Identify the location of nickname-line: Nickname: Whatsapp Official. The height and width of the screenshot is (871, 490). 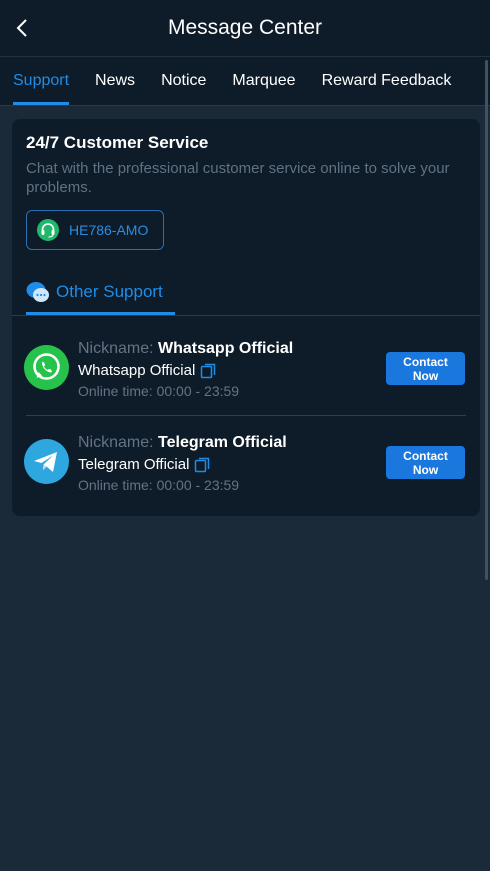
(185, 349).